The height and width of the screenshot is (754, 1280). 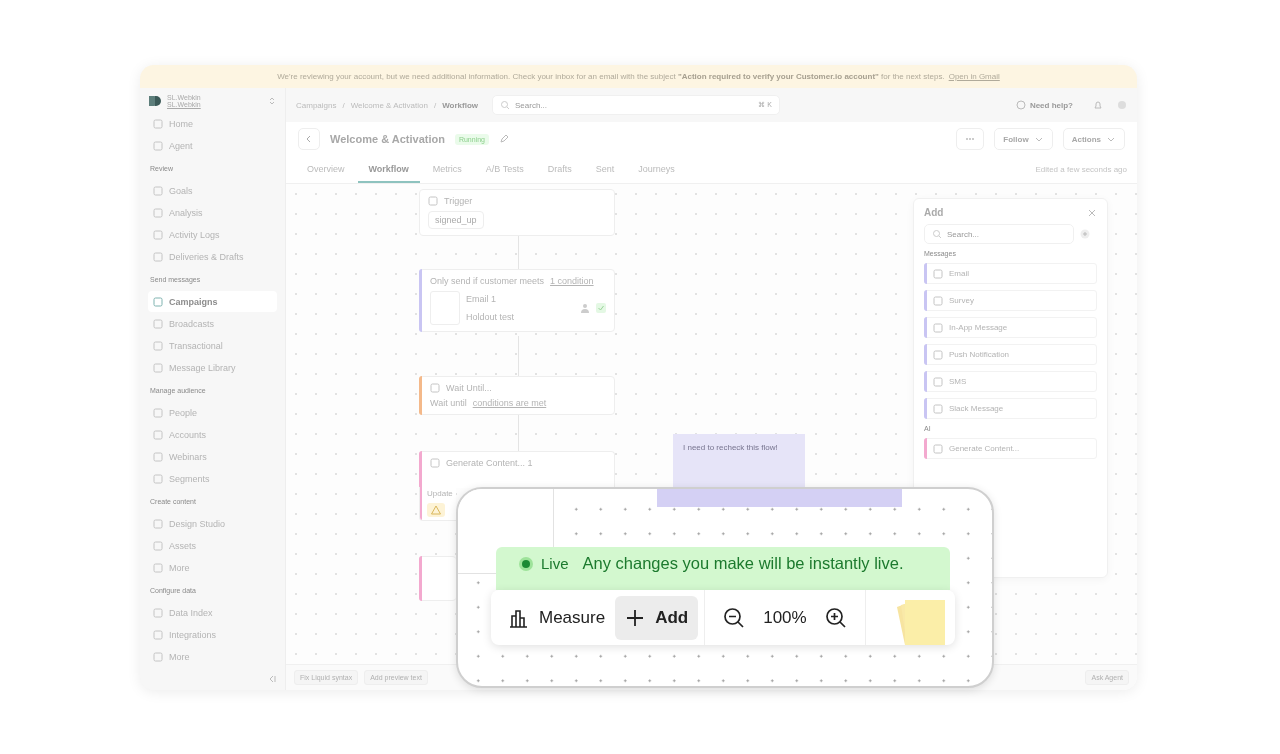 I want to click on add-item: SMS, so click(x=1010, y=381).